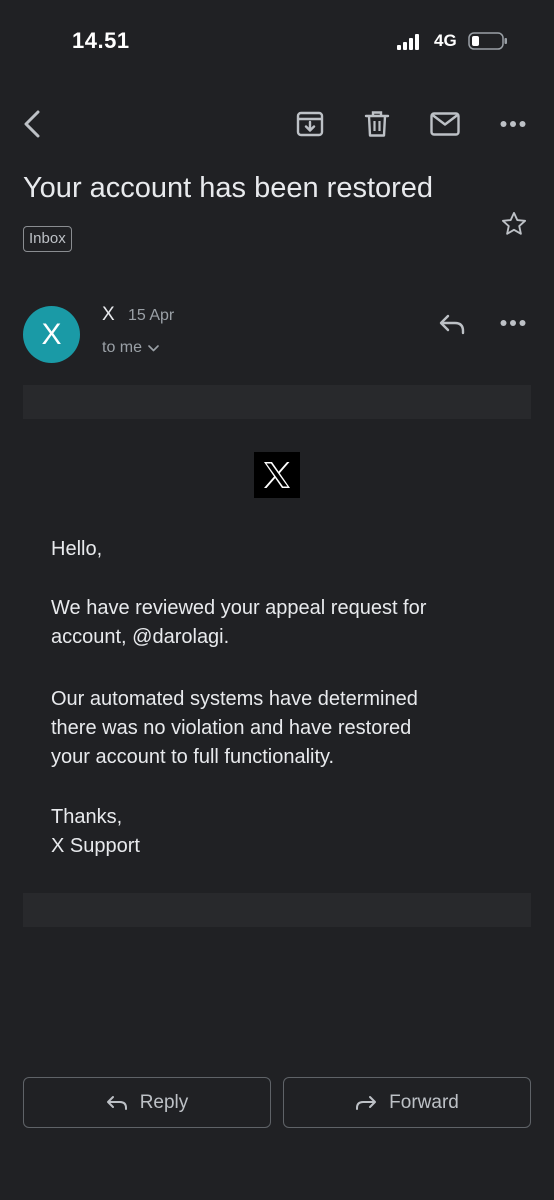 The image size is (554, 1200). I want to click on greeting: Hello,, so click(77, 549).